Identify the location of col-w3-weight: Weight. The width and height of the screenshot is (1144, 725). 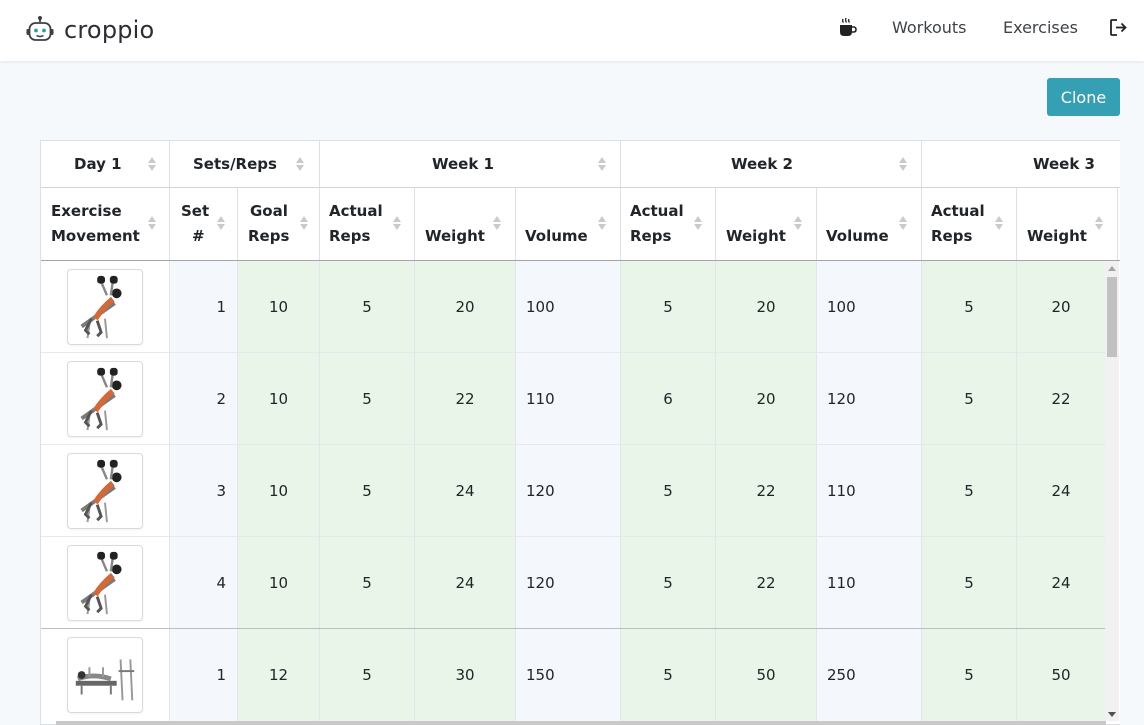
(1067, 224).